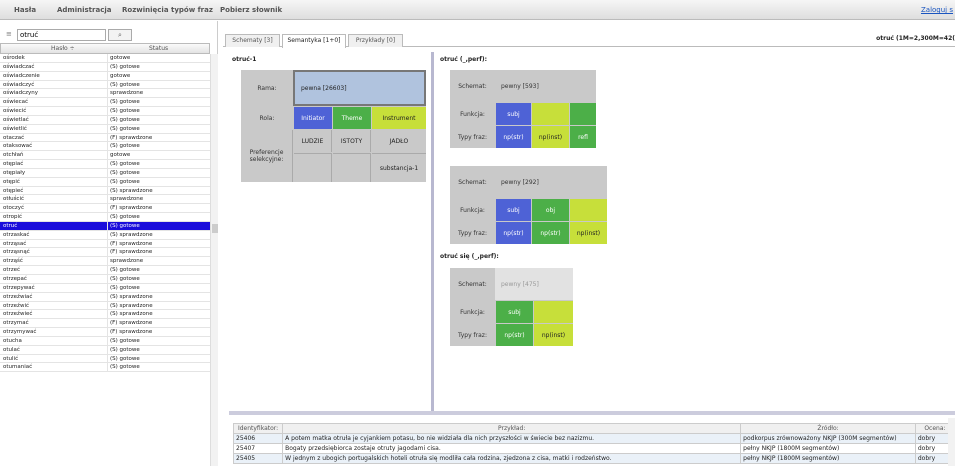 This screenshot has height=466, width=955. What do you see at coordinates (583, 137) in the screenshot?
I see `schema-1-type-3: refl` at bounding box center [583, 137].